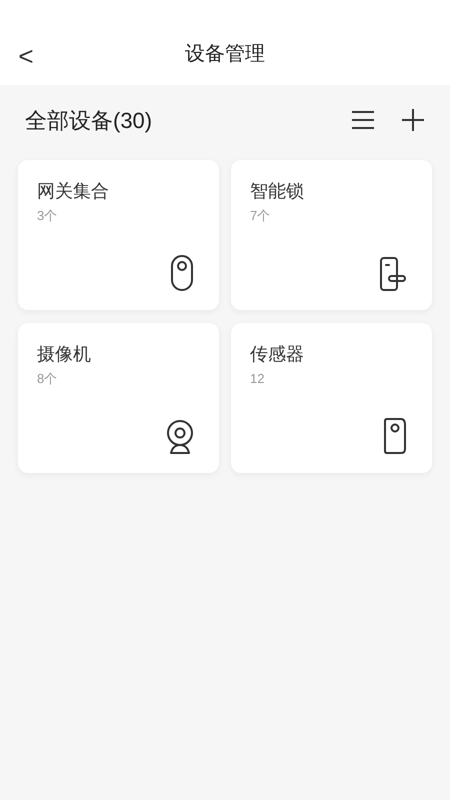 The height and width of the screenshot is (800, 450). What do you see at coordinates (26, 56) in the screenshot?
I see `back-button: <` at bounding box center [26, 56].